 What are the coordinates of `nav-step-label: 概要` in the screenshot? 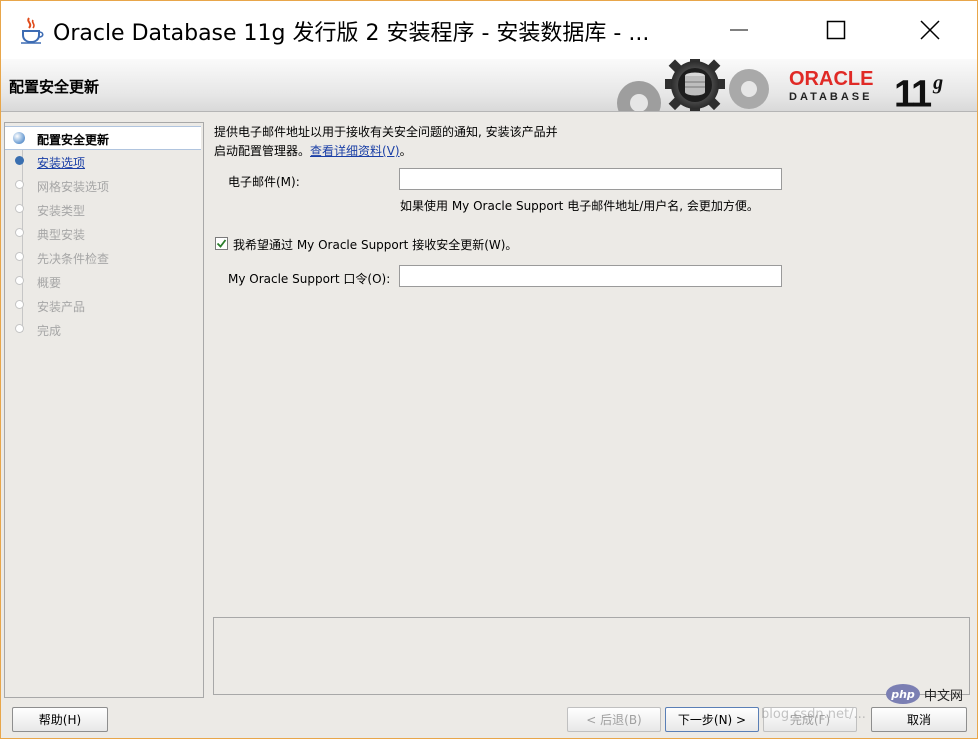 It's located at (49, 283).